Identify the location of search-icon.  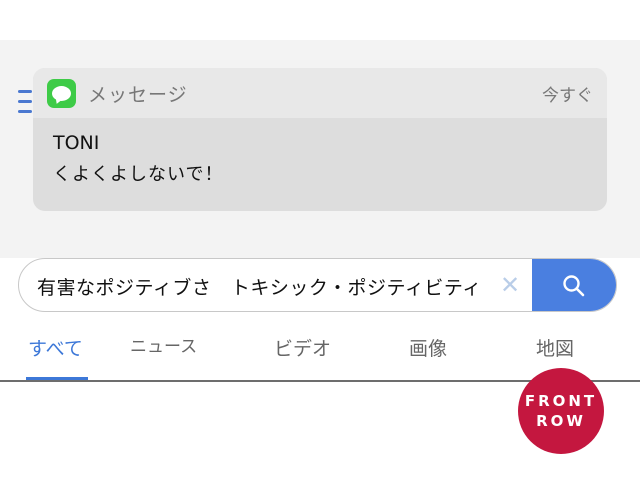
(574, 286).